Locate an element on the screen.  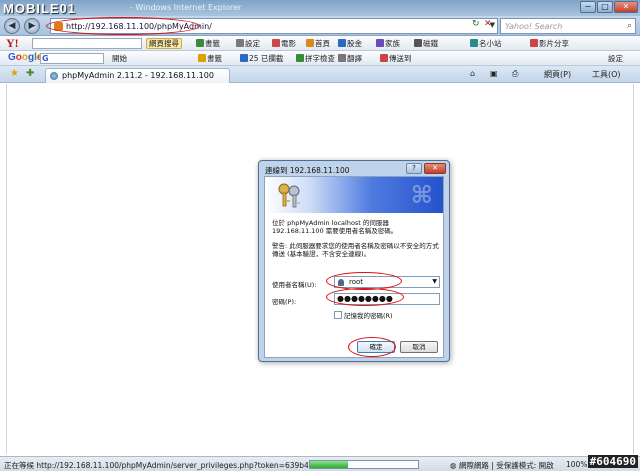
user-icon is located at coordinates (341, 282).